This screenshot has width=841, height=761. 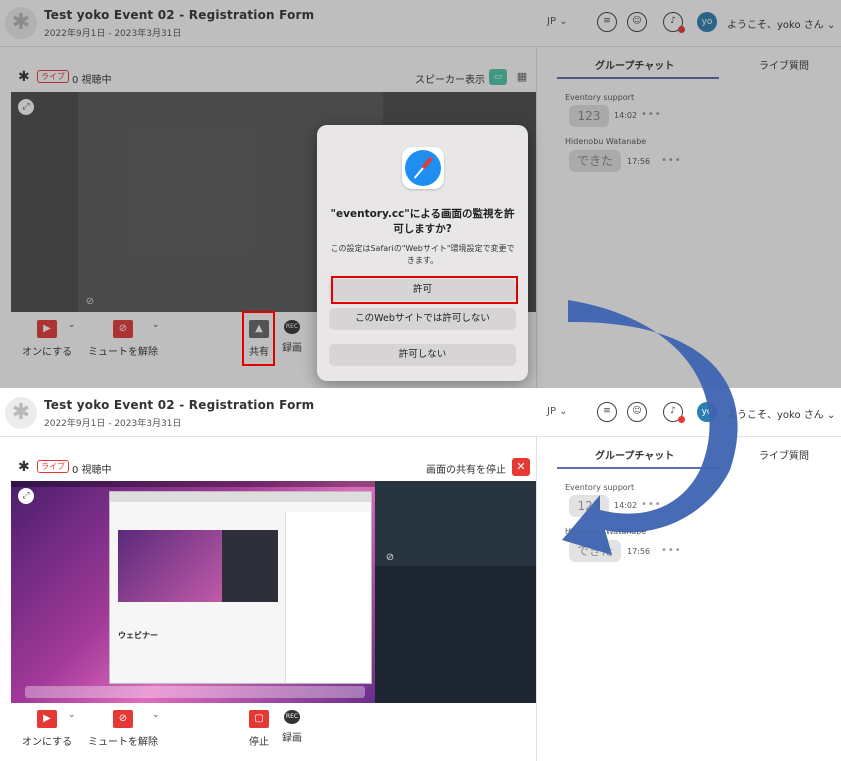 What do you see at coordinates (674, 412) in the screenshot?
I see `notification-icon: ♪` at bounding box center [674, 412].